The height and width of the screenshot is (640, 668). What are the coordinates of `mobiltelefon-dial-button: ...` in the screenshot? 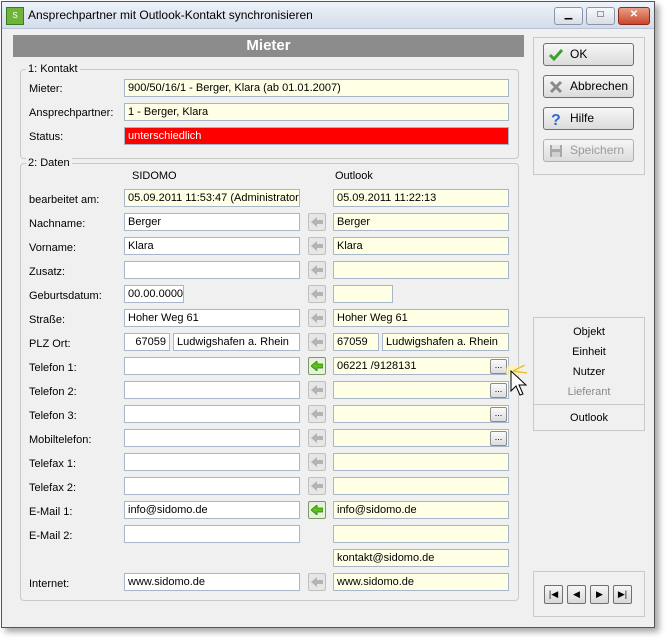 It's located at (498, 438).